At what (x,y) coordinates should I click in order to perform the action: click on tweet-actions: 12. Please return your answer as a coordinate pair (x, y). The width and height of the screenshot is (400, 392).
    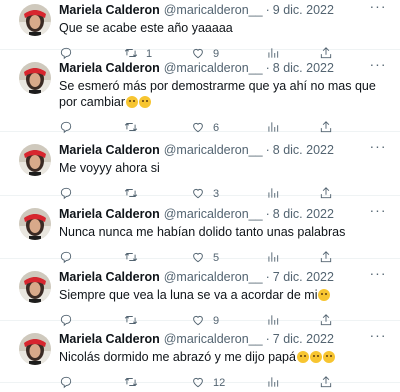
    Looking at the image, I should click on (199, 383).